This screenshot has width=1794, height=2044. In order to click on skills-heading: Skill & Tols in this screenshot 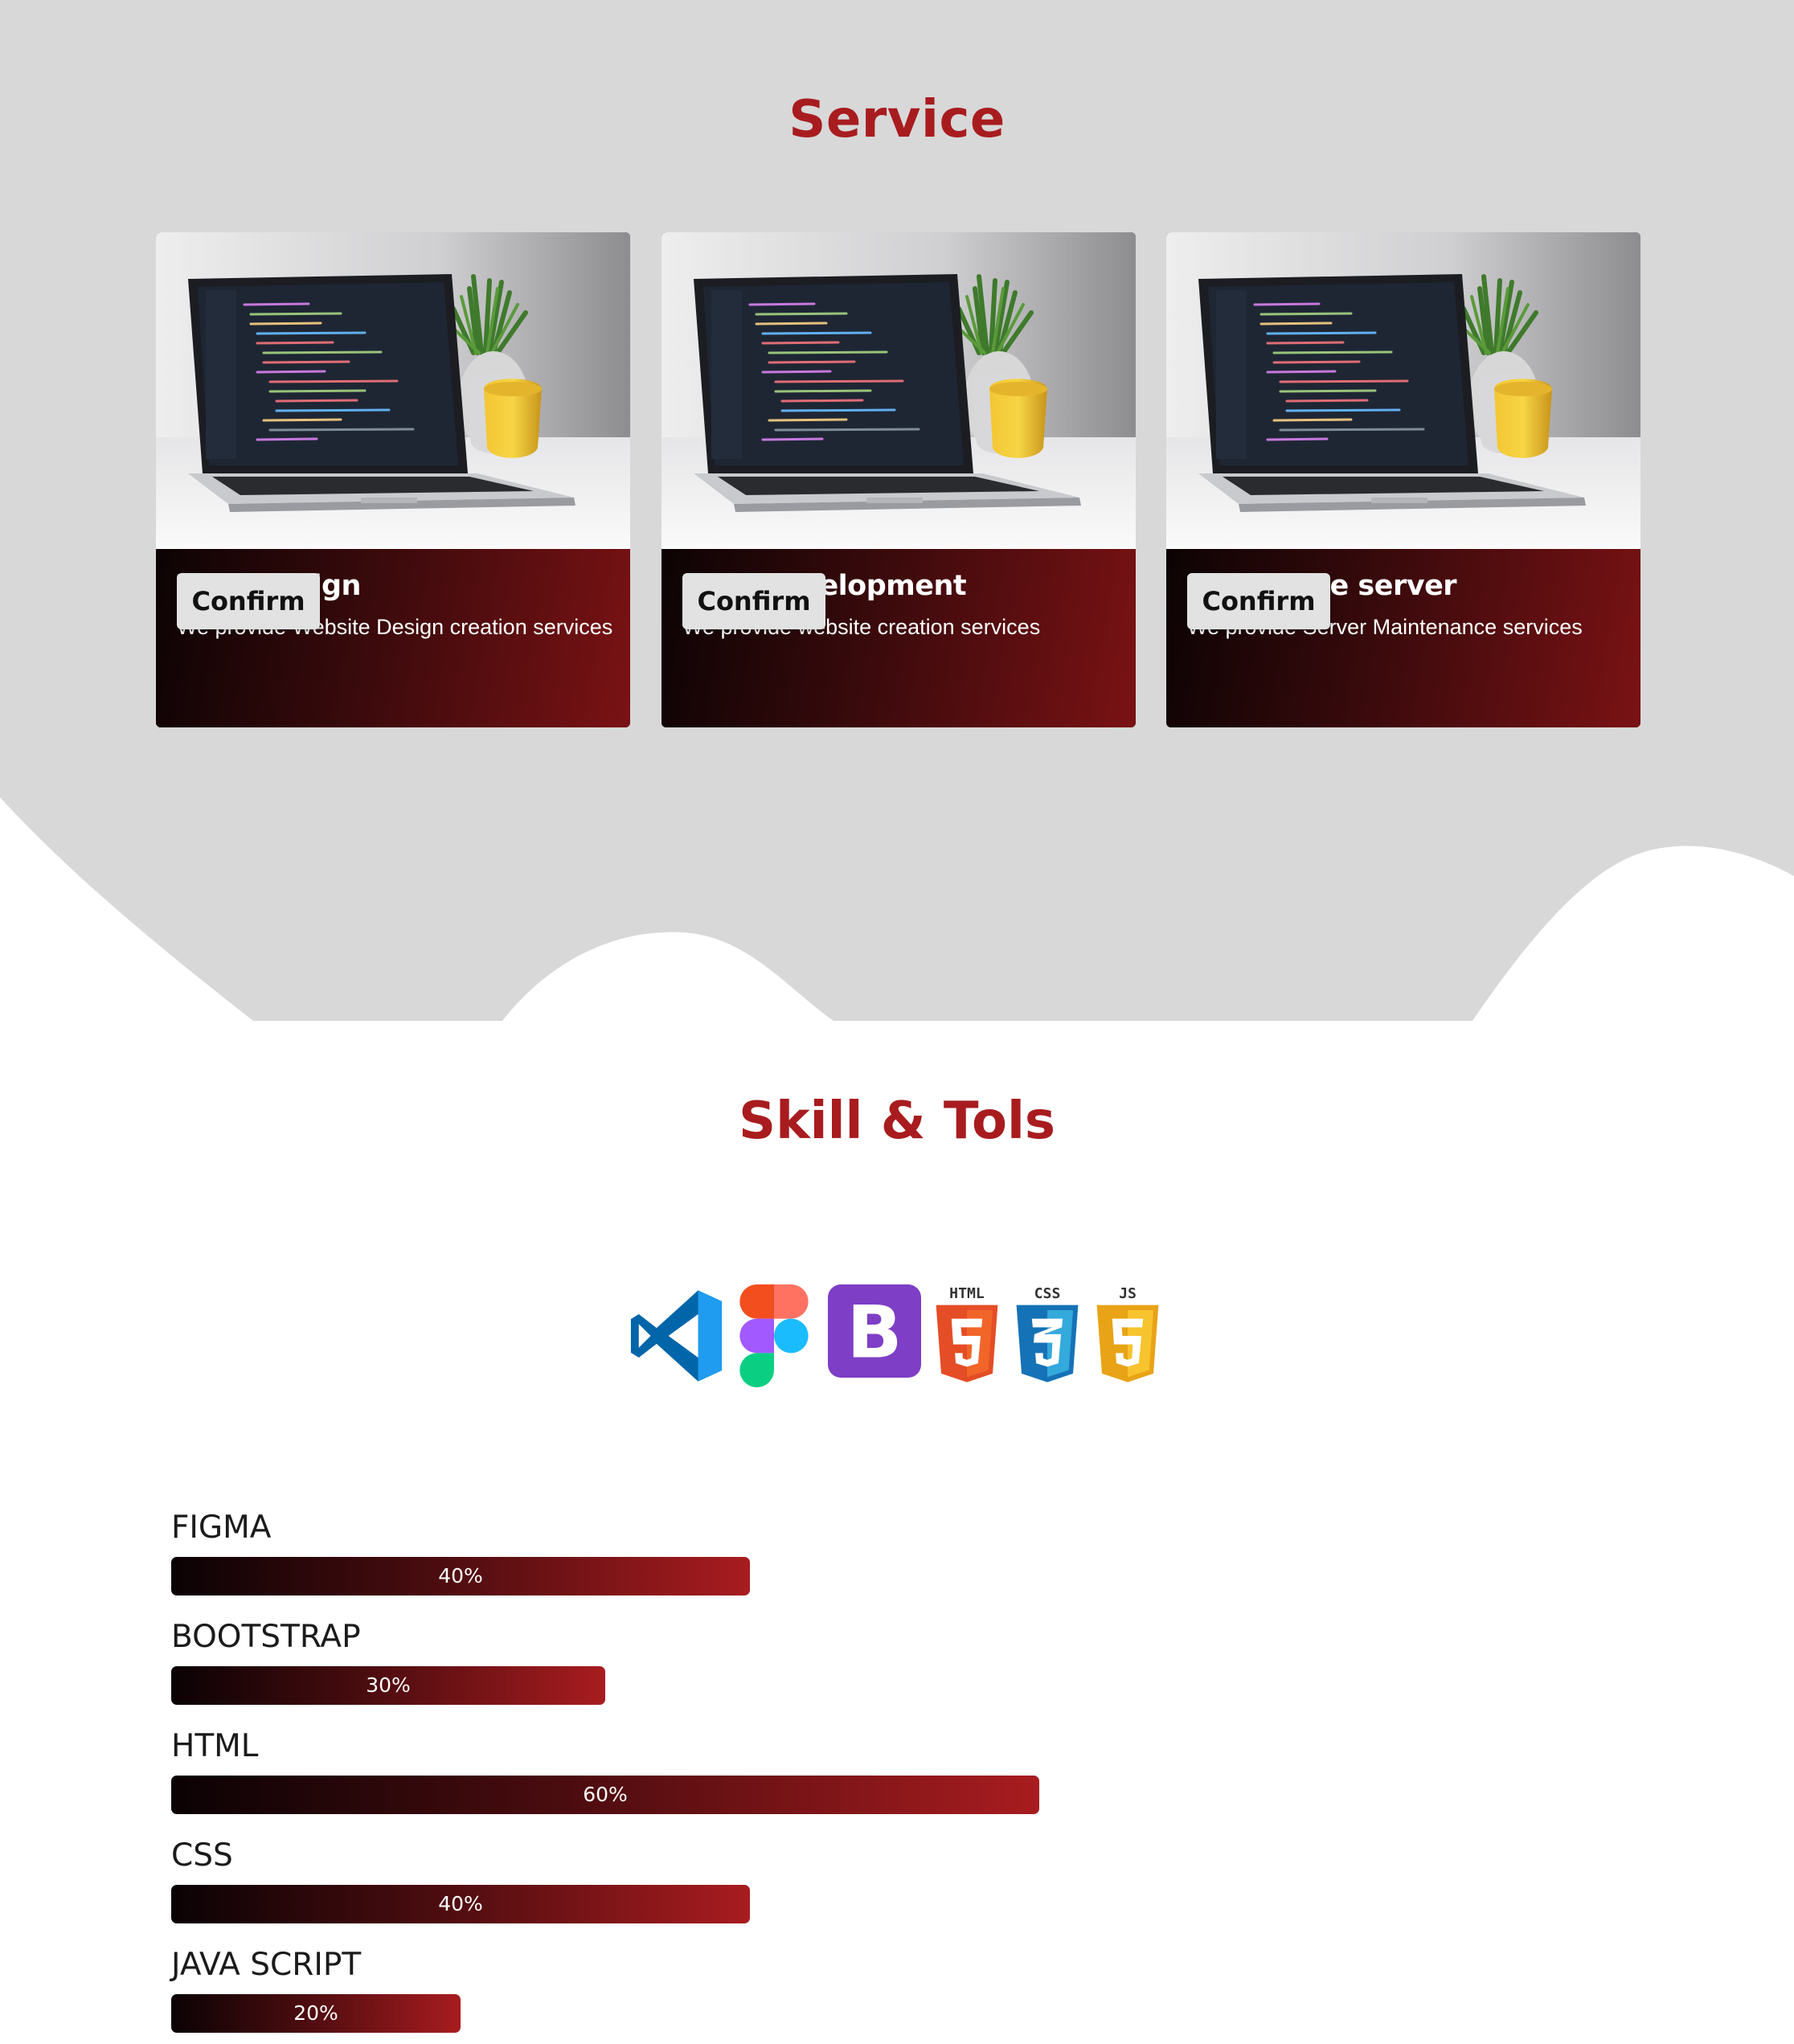, I will do `click(897, 1121)`.